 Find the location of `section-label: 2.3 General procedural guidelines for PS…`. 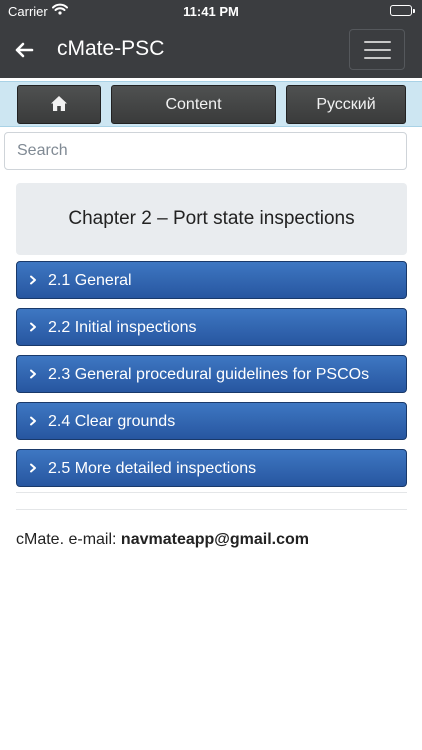

section-label: 2.3 General procedural guidelines for PS… is located at coordinates (209, 374).